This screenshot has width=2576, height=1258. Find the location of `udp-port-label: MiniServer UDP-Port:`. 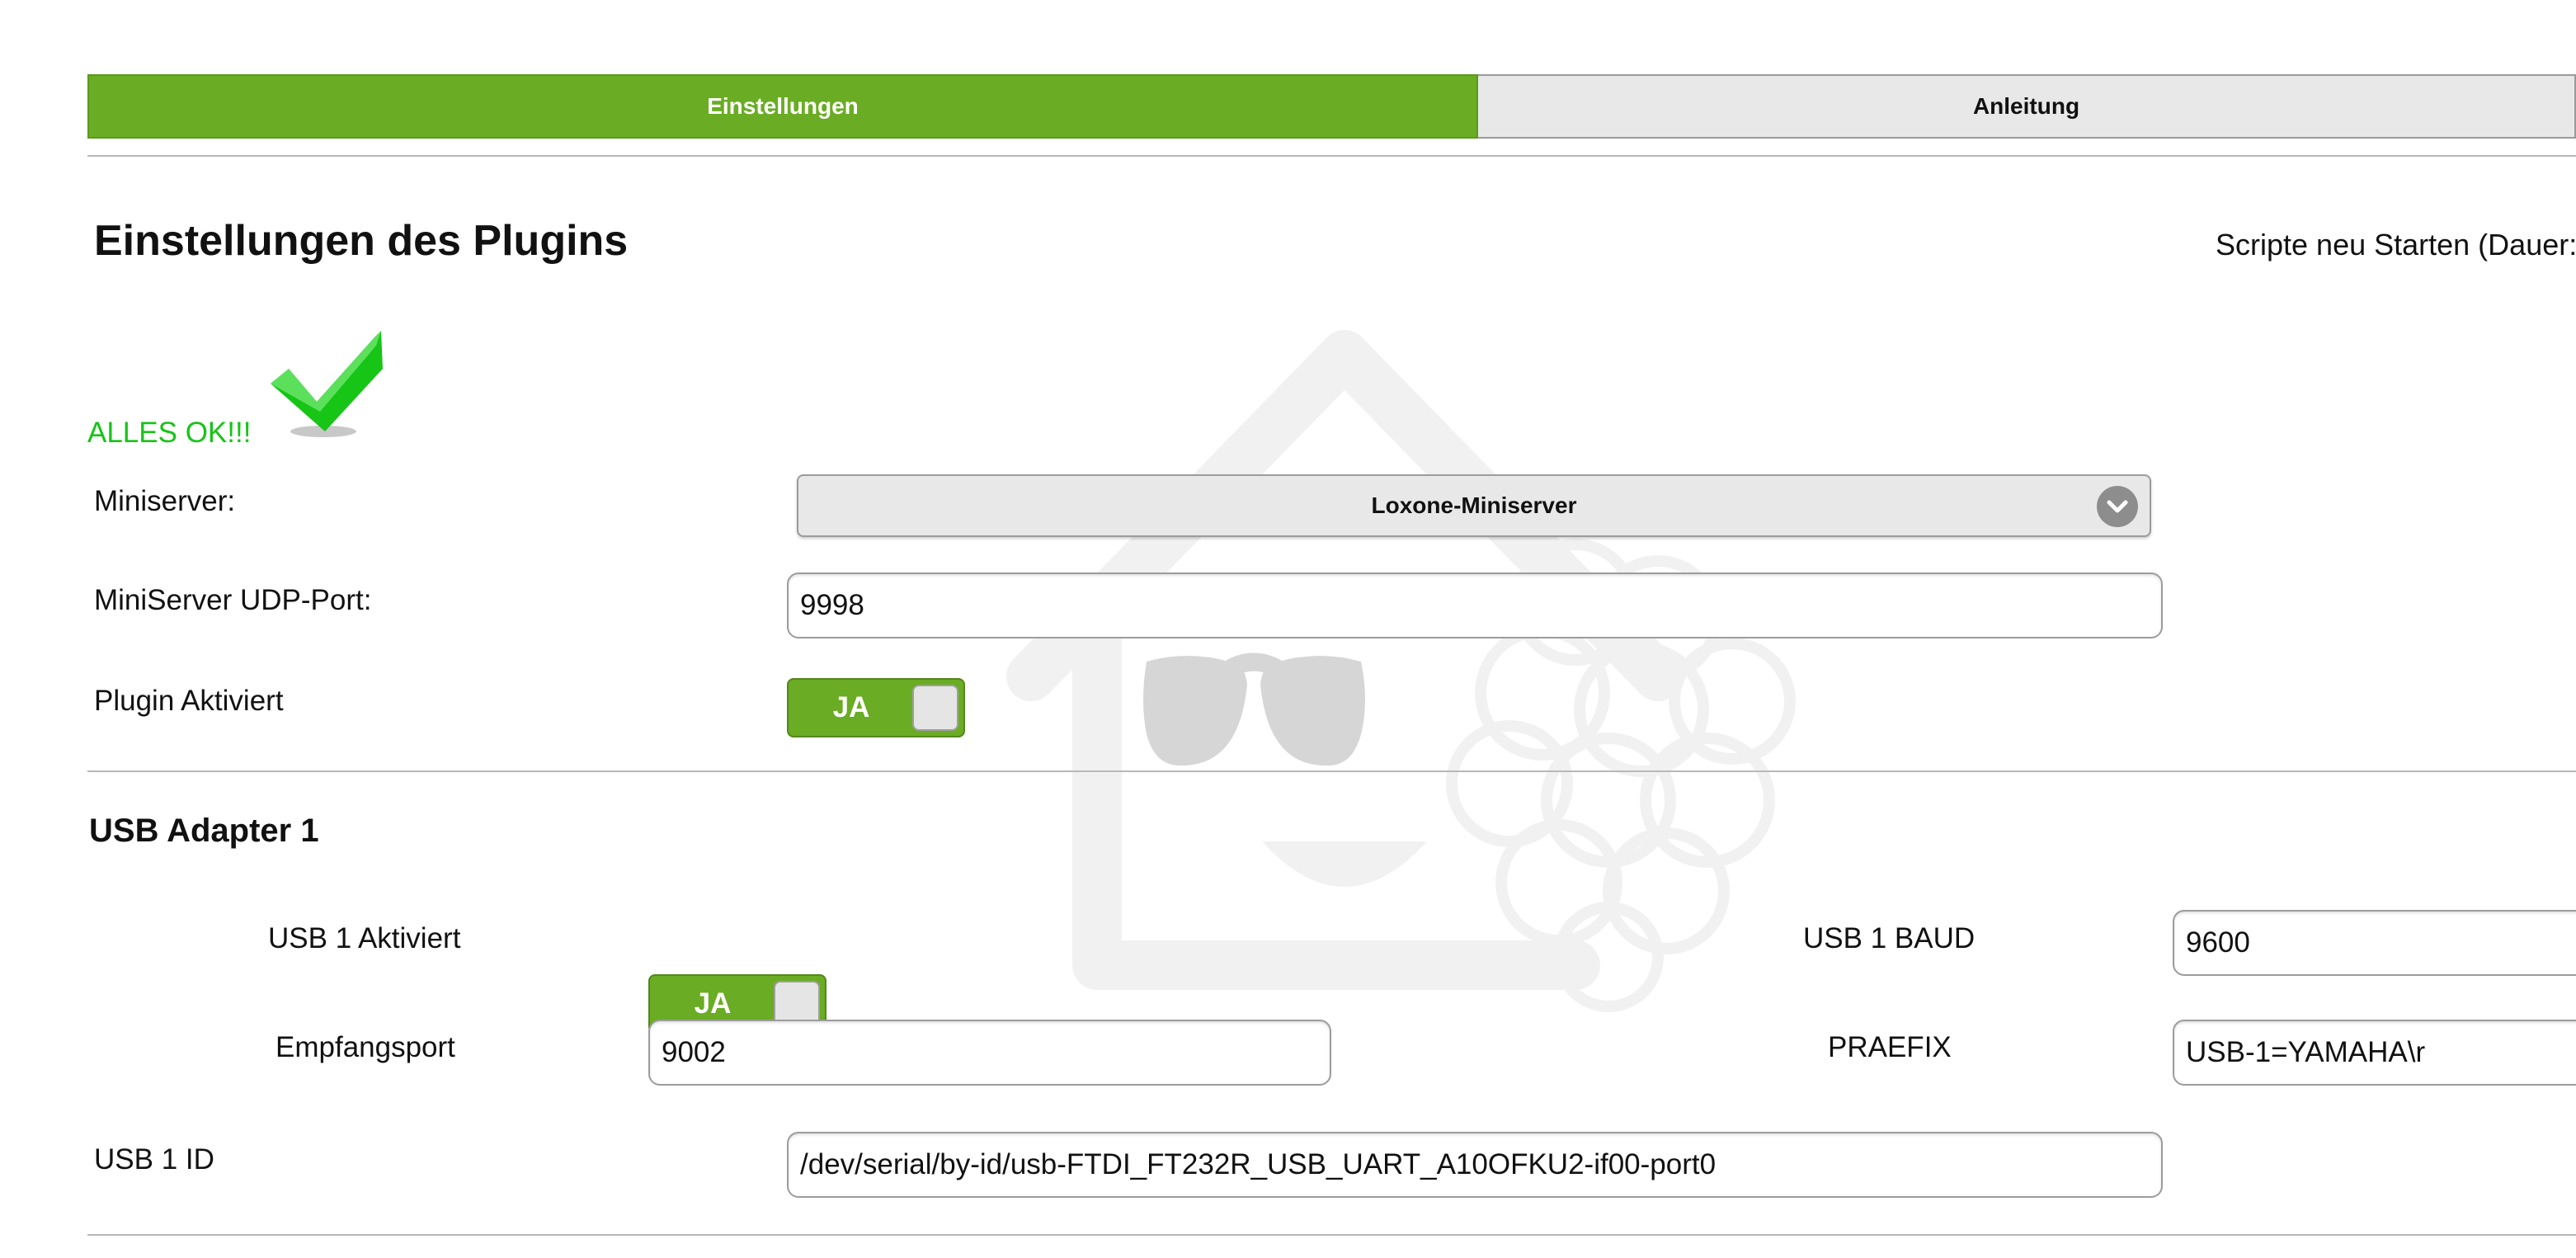

udp-port-label: MiniServer UDP-Port: is located at coordinates (233, 600).